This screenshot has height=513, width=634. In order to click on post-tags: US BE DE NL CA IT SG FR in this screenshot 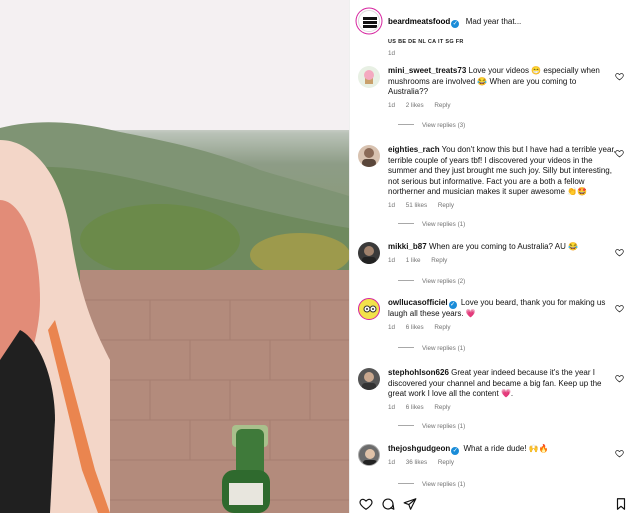, I will do `click(426, 42)`.